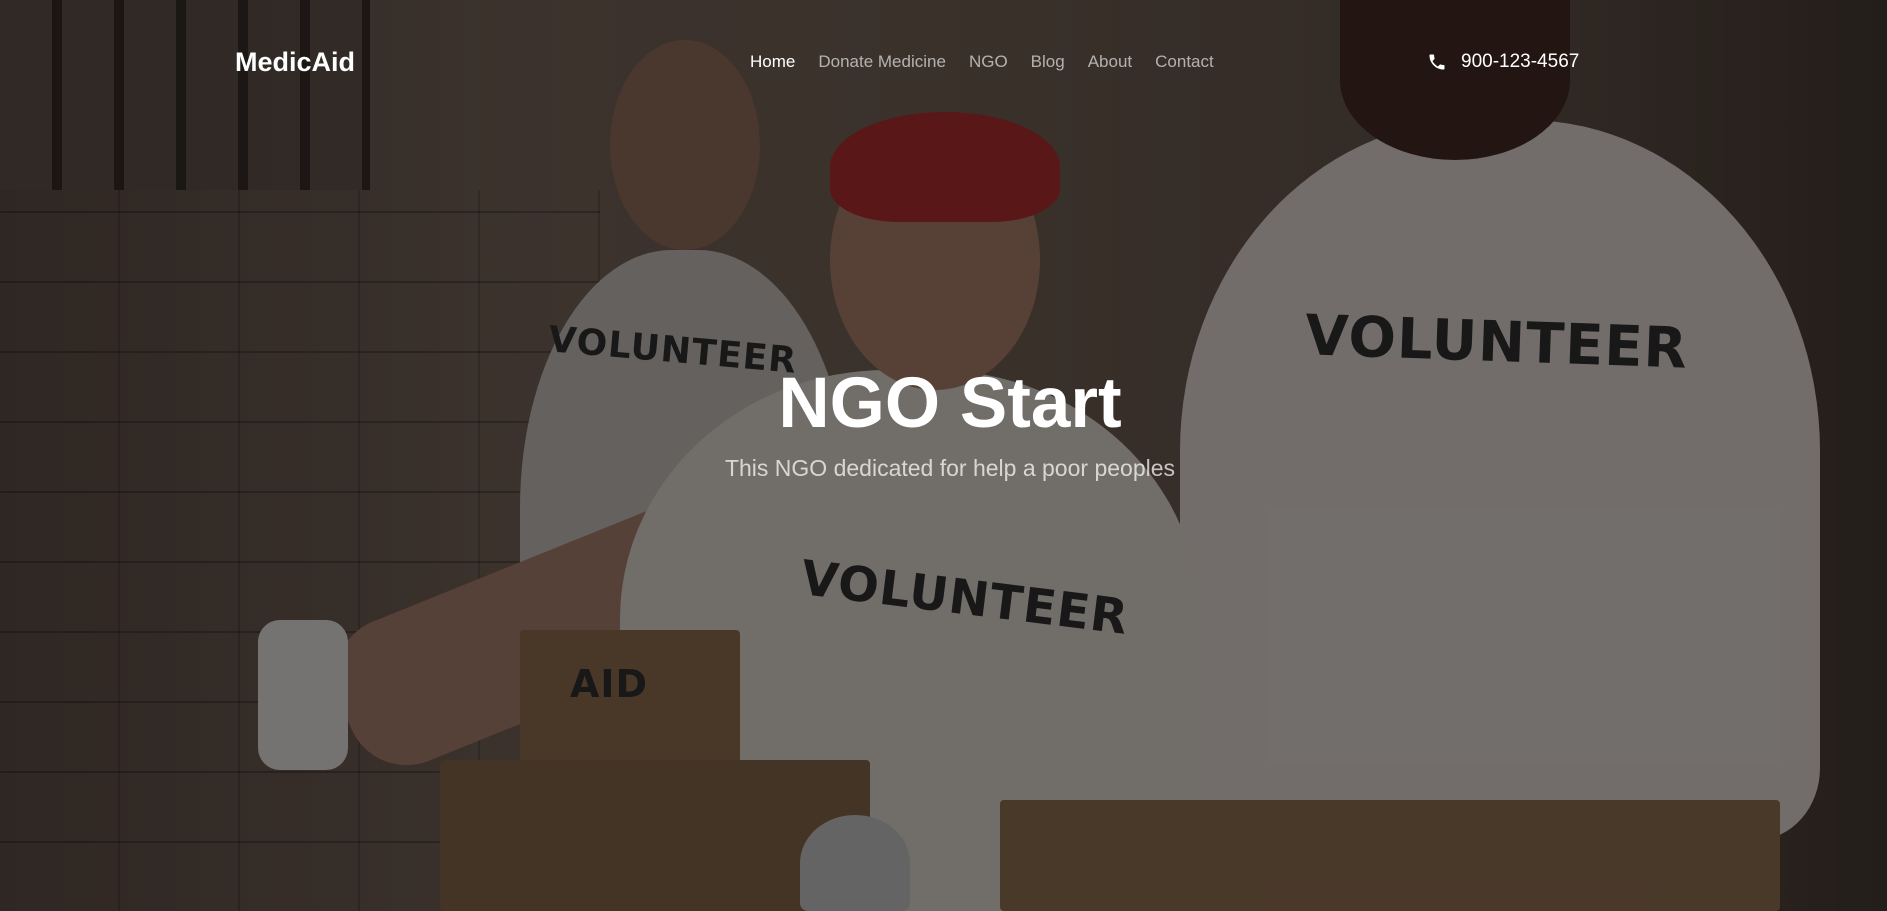  What do you see at coordinates (1520, 61) in the screenshot?
I see `phone-number: 900-123-4567` at bounding box center [1520, 61].